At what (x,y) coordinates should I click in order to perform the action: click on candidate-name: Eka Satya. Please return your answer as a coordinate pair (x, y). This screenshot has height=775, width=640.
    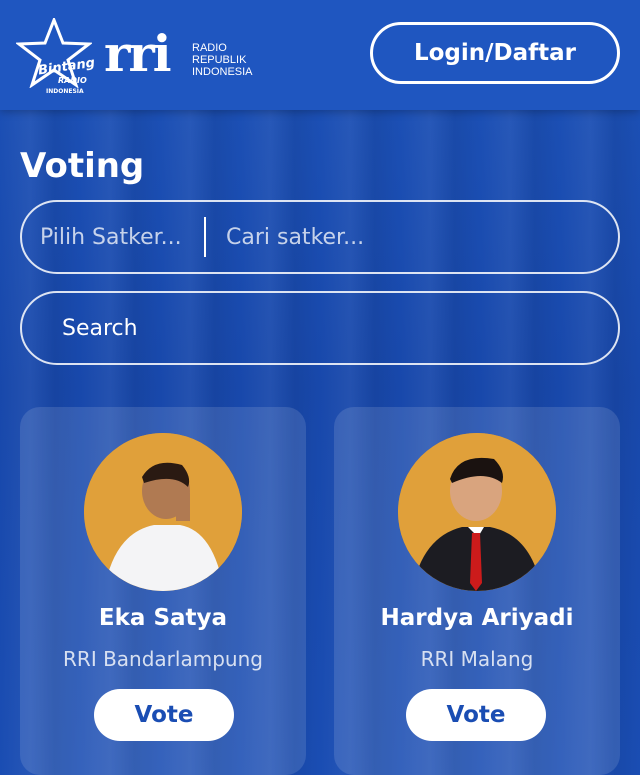
    Looking at the image, I should click on (163, 618).